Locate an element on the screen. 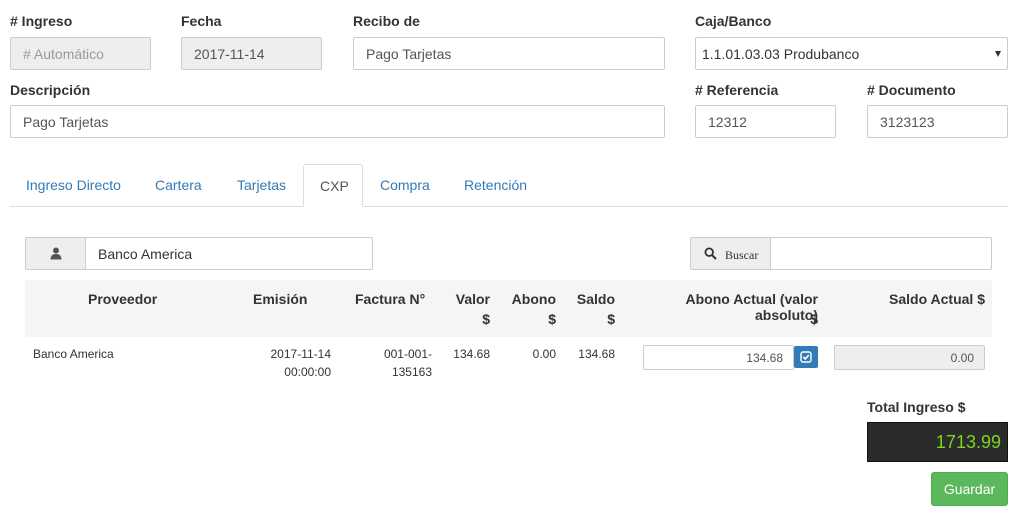 The width and height of the screenshot is (1016, 516). cell-abono: 0.00 is located at coordinates (544, 354).